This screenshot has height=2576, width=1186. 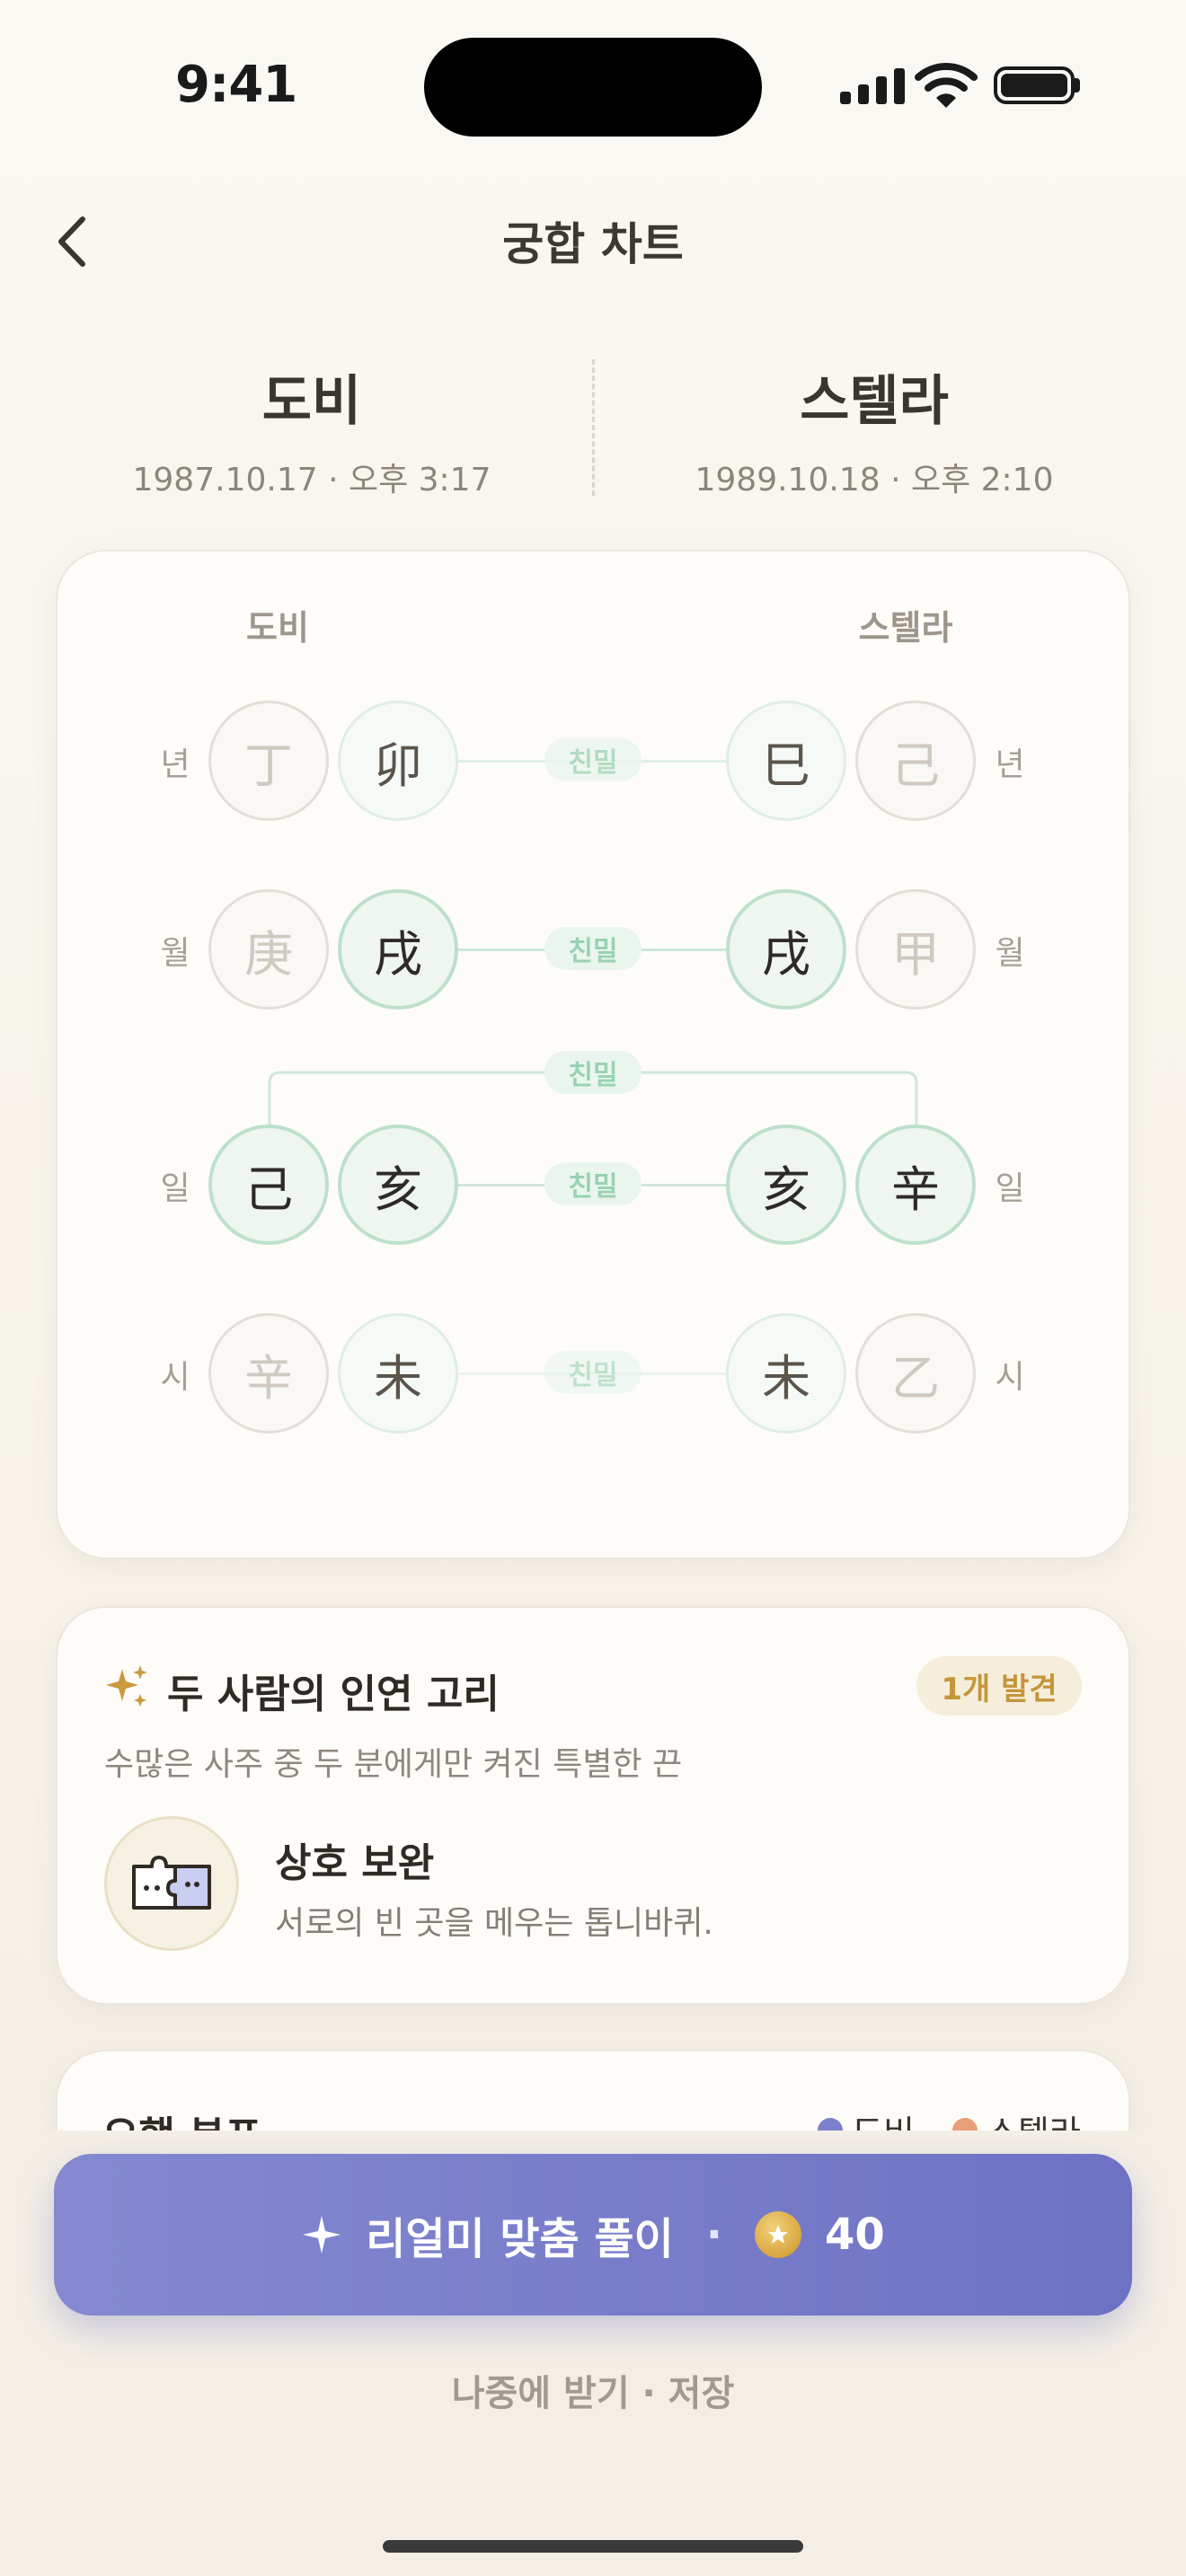 I want to click on chart-header-left: 도비, so click(x=277, y=628).